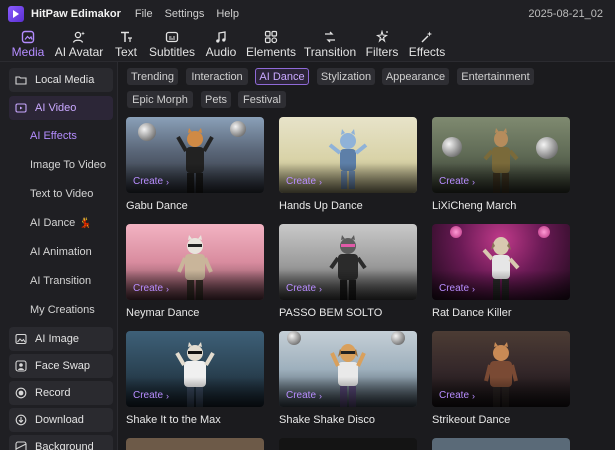  Describe the element at coordinates (65, 80) in the screenshot. I see `sidebar-item-label: Local Media` at that location.